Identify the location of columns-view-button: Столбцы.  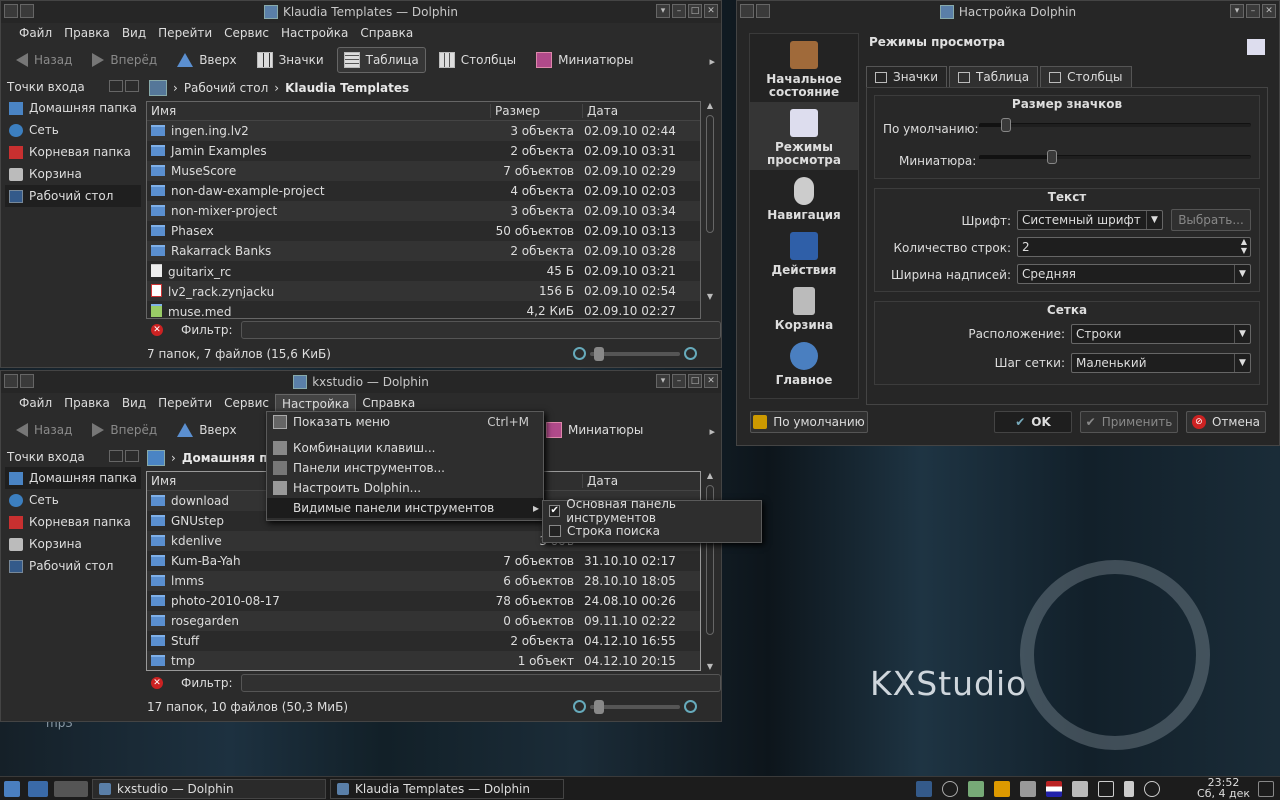
(477, 60).